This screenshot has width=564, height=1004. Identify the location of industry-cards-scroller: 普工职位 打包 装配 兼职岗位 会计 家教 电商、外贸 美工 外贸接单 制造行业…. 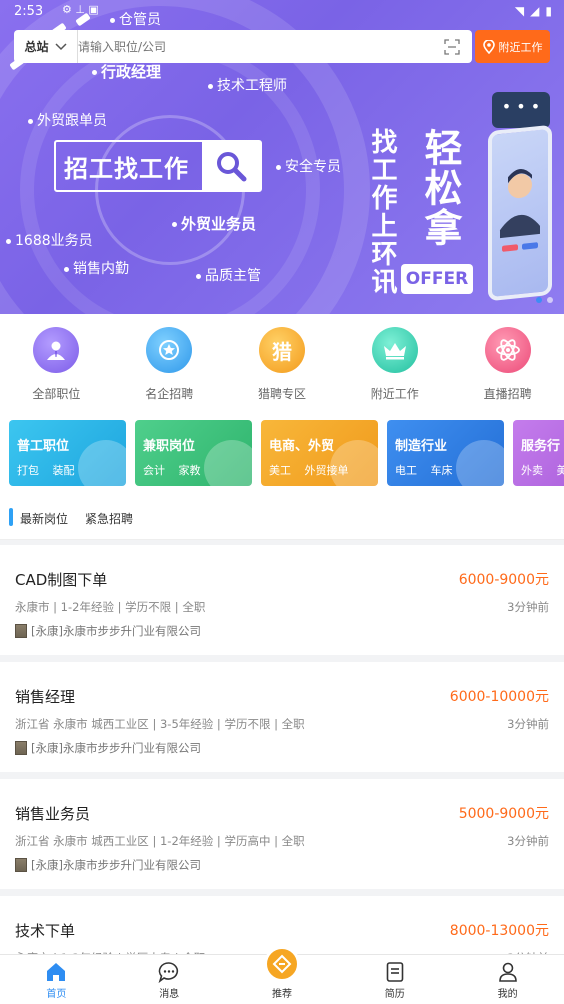
(282, 456).